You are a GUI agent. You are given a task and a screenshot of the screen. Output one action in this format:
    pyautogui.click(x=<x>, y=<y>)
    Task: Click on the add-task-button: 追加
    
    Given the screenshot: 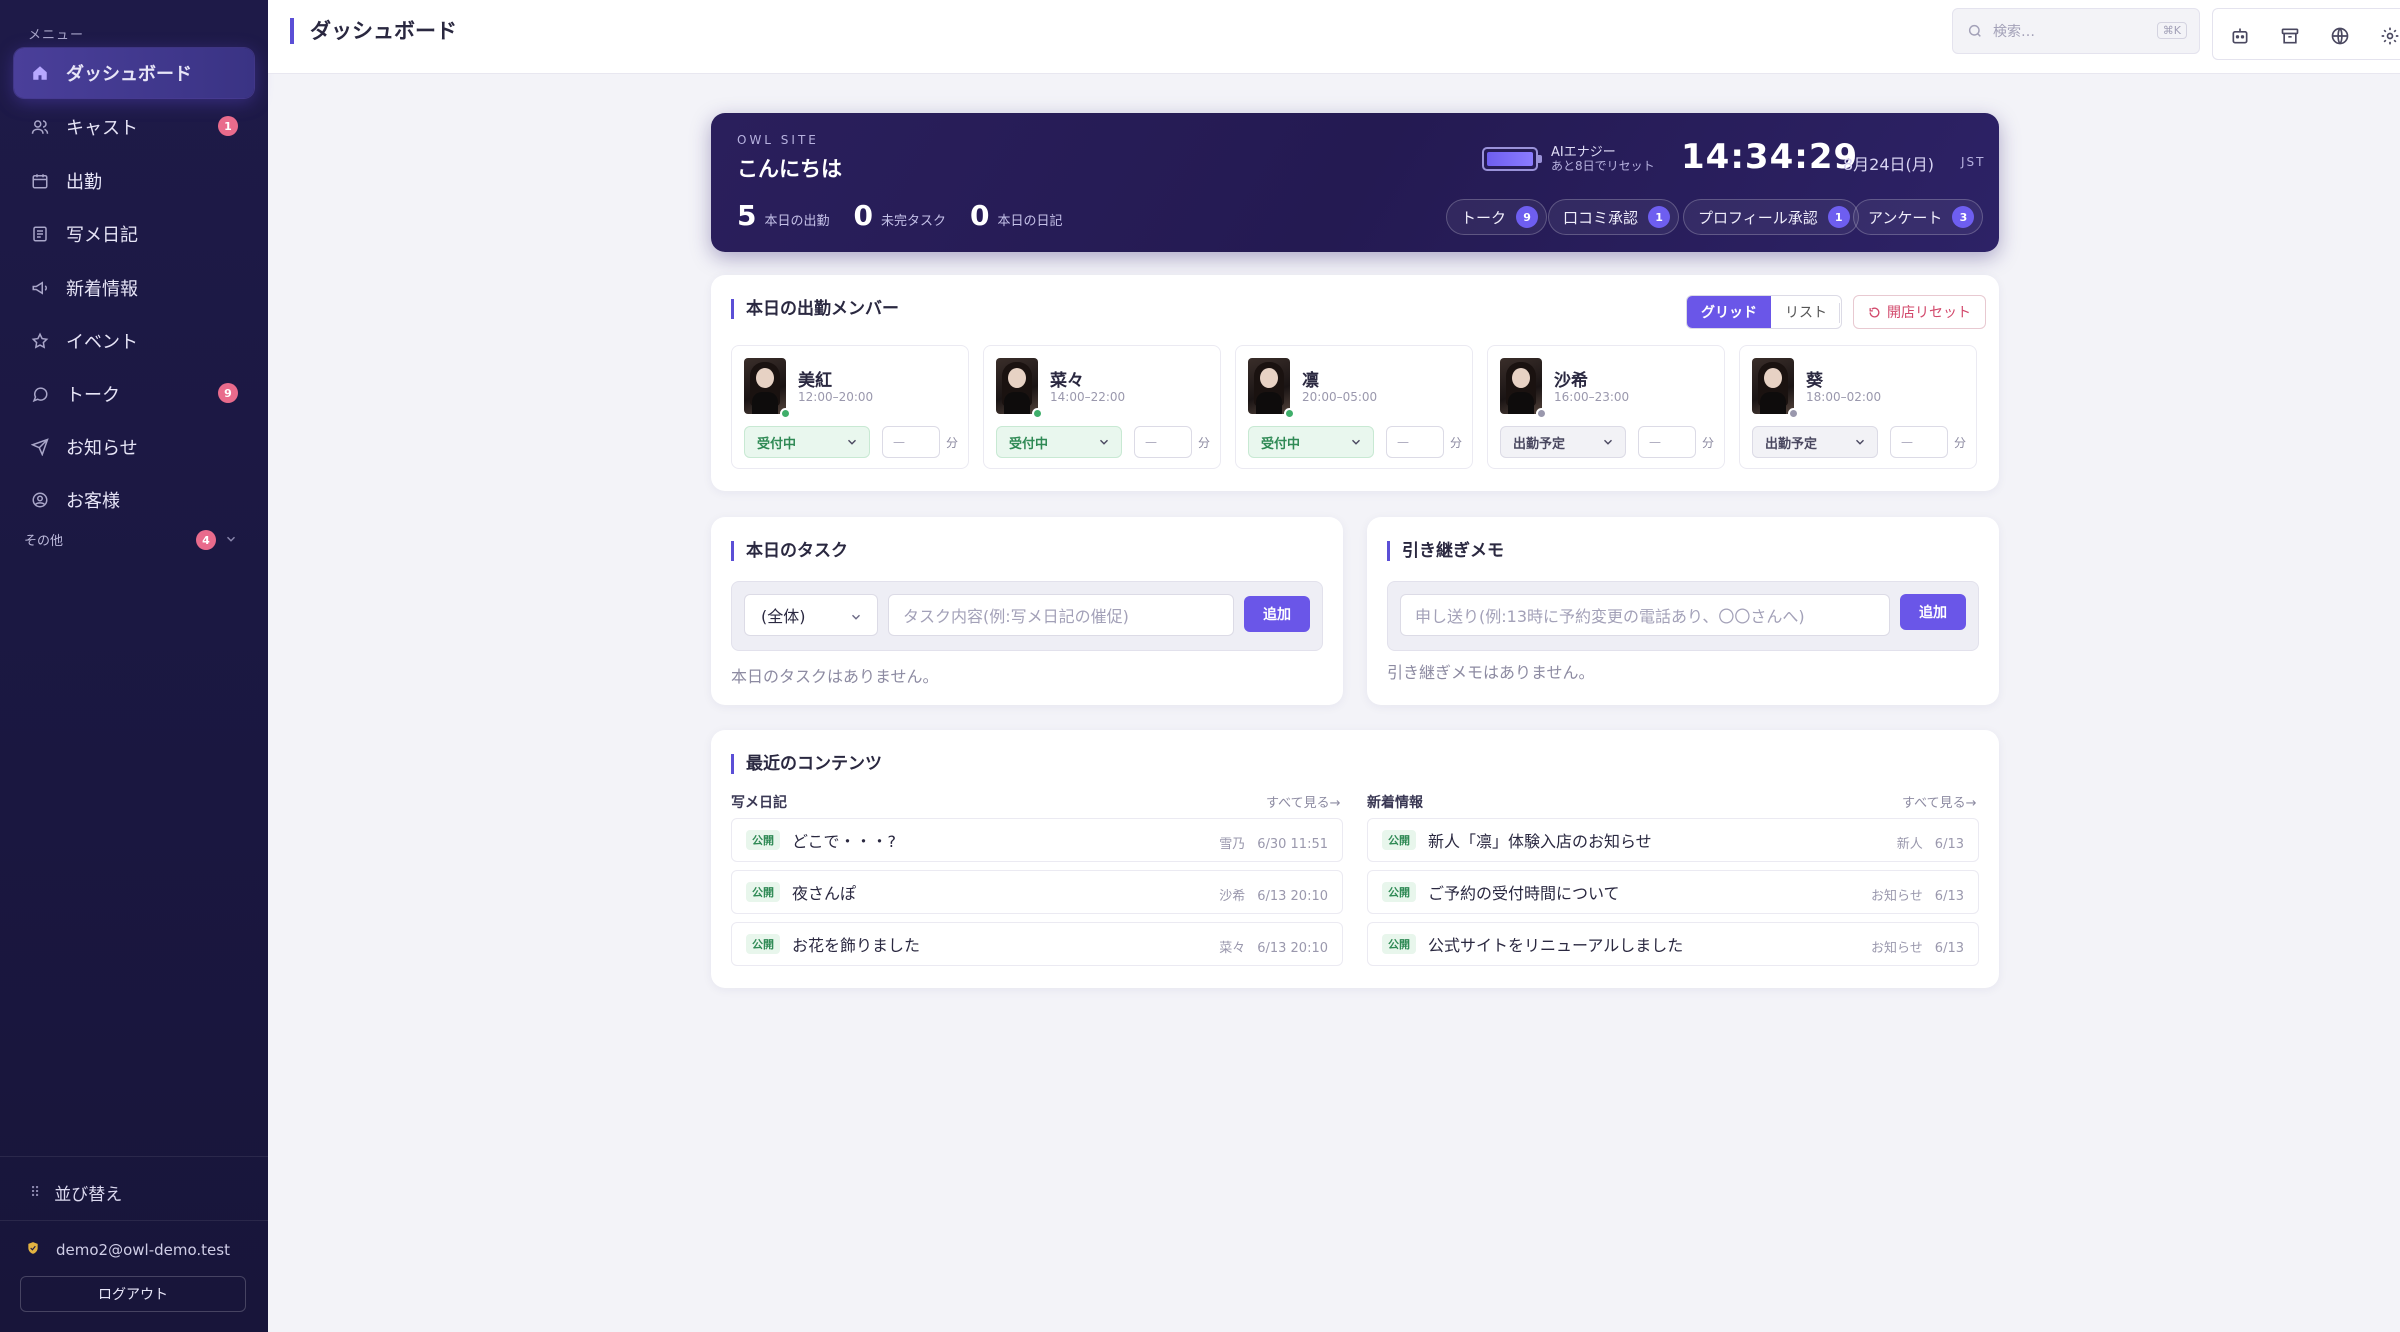 What is the action you would take?
    pyautogui.click(x=1277, y=614)
    